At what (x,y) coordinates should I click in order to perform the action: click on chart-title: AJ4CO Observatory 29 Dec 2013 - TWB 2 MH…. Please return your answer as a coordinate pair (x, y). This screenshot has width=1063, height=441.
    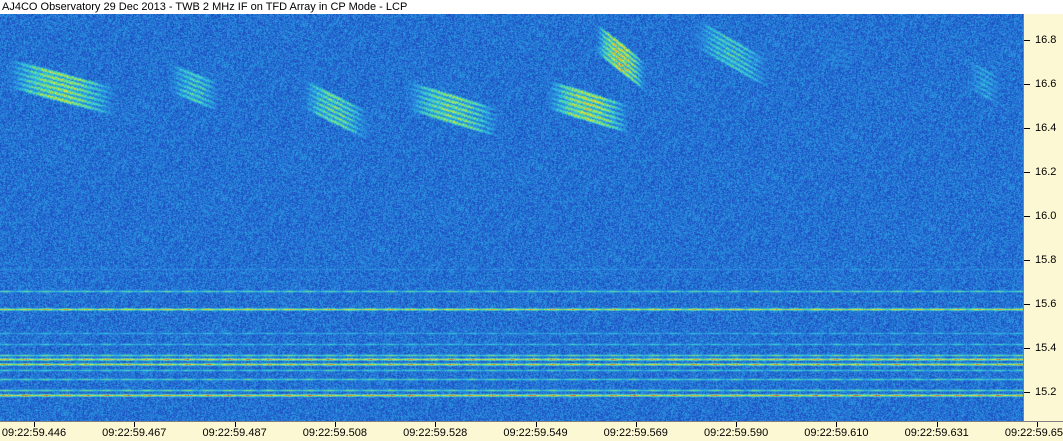
    Looking at the image, I should click on (205, 7).